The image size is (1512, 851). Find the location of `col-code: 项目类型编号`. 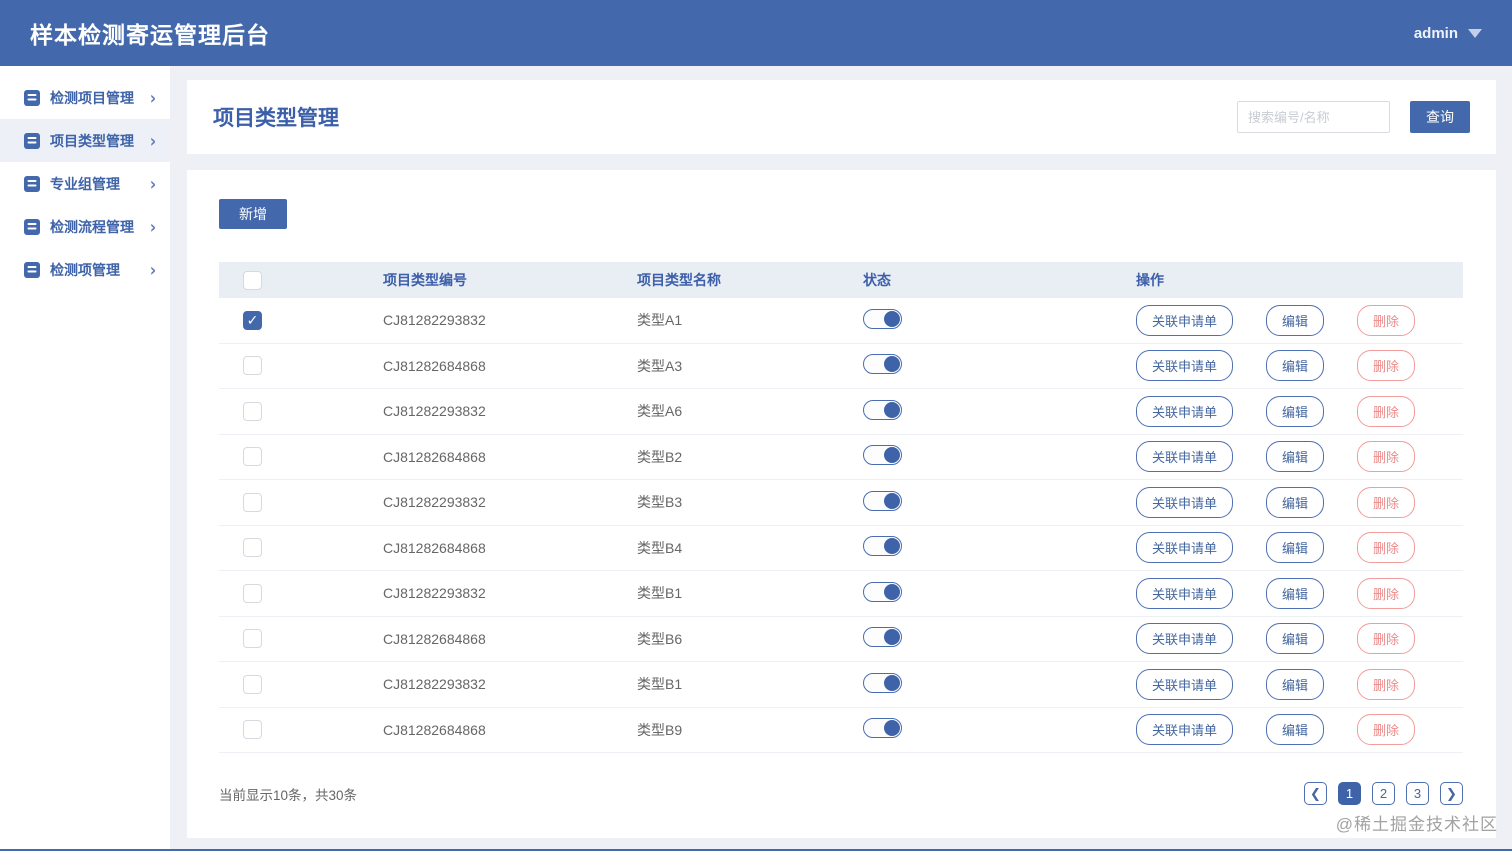

col-code: 项目类型编号 is located at coordinates (425, 280).